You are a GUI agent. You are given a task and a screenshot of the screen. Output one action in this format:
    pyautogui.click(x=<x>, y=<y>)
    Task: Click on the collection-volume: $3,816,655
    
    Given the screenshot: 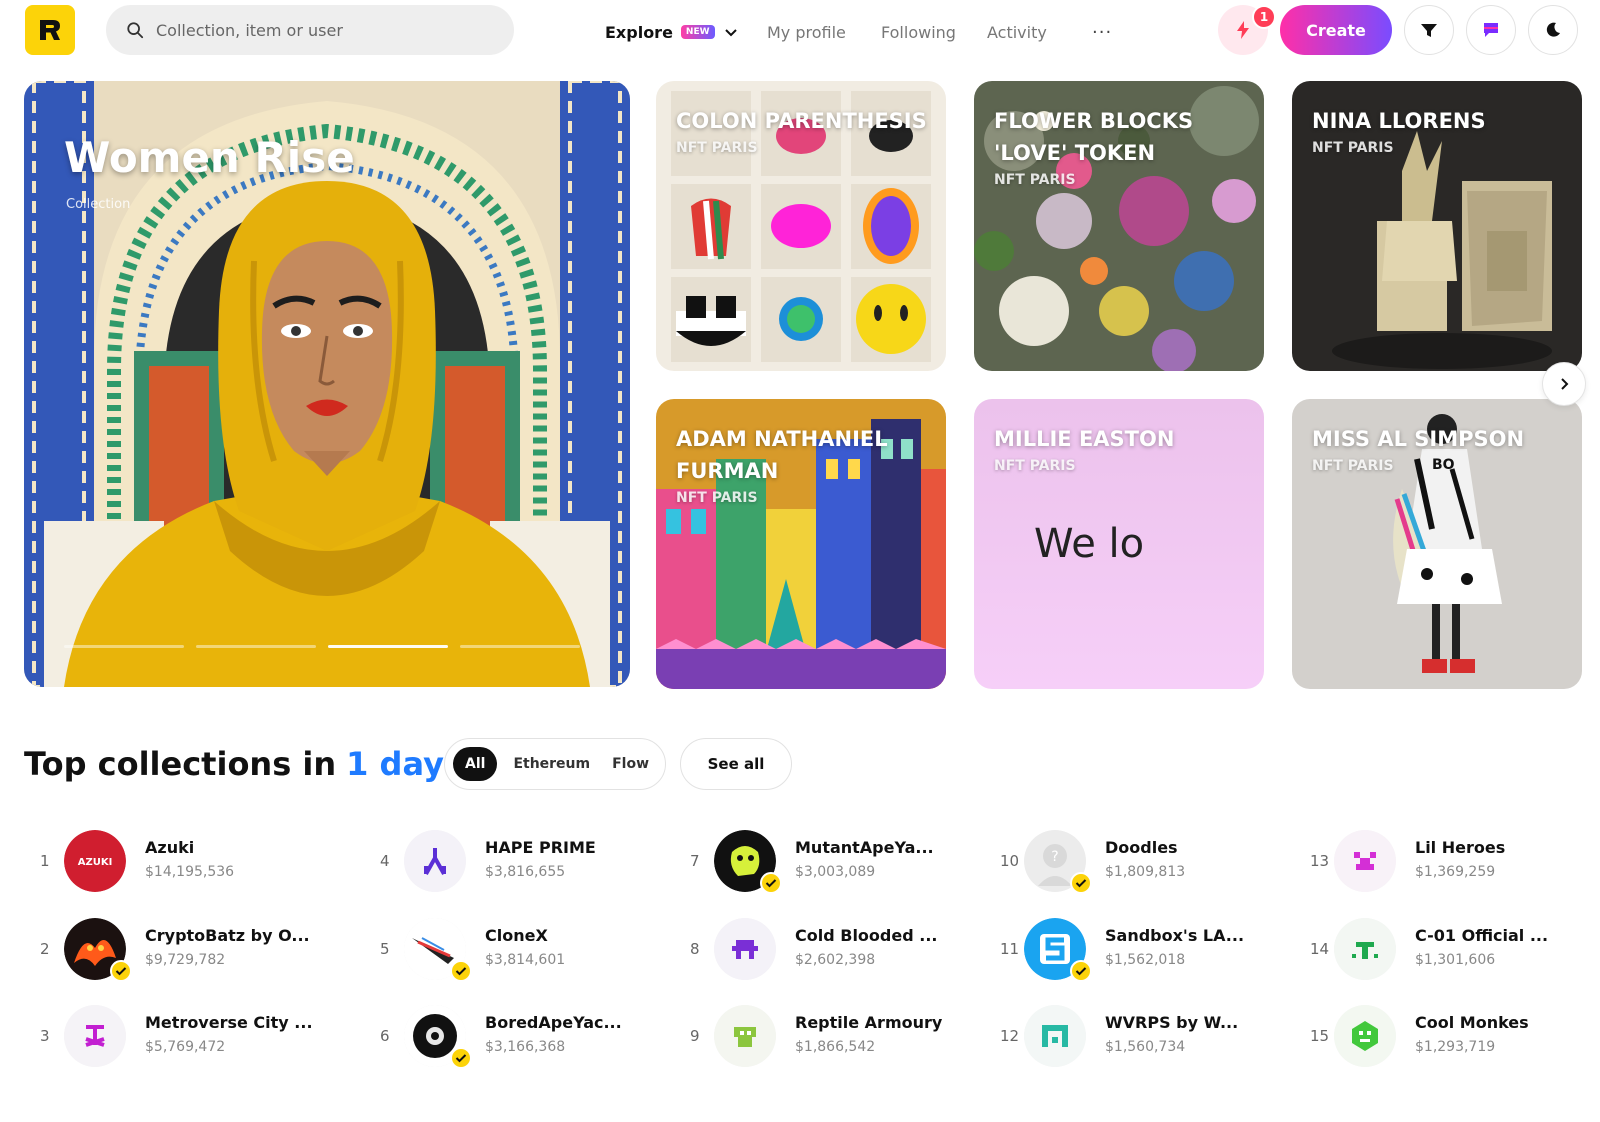 What is the action you would take?
    pyautogui.click(x=525, y=872)
    